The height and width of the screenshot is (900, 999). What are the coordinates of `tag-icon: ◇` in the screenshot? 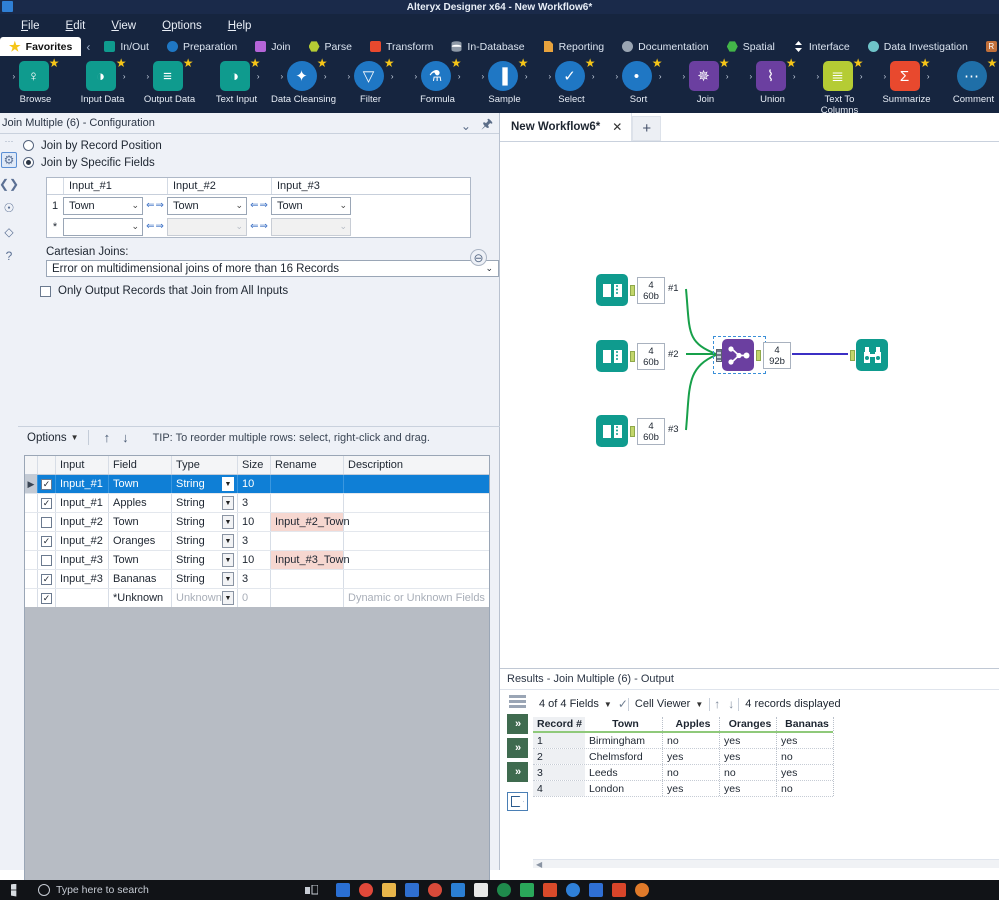 It's located at (9, 232).